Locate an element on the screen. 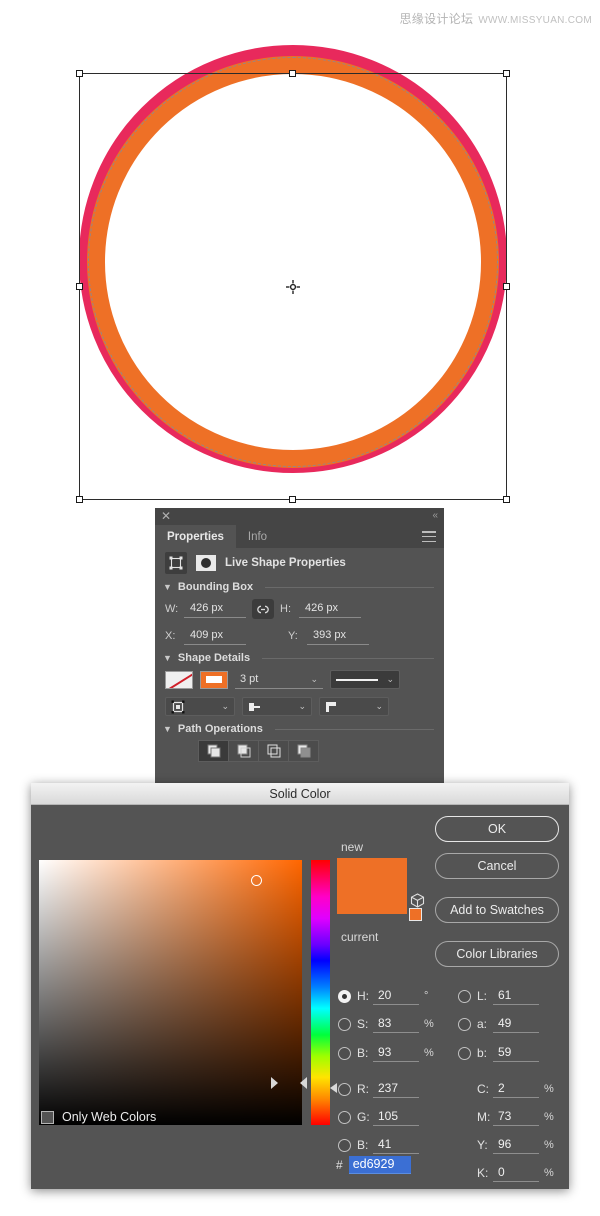 Image resolution: width=600 pixels, height=1216 pixels. handle-bottom-left is located at coordinates (79, 499).